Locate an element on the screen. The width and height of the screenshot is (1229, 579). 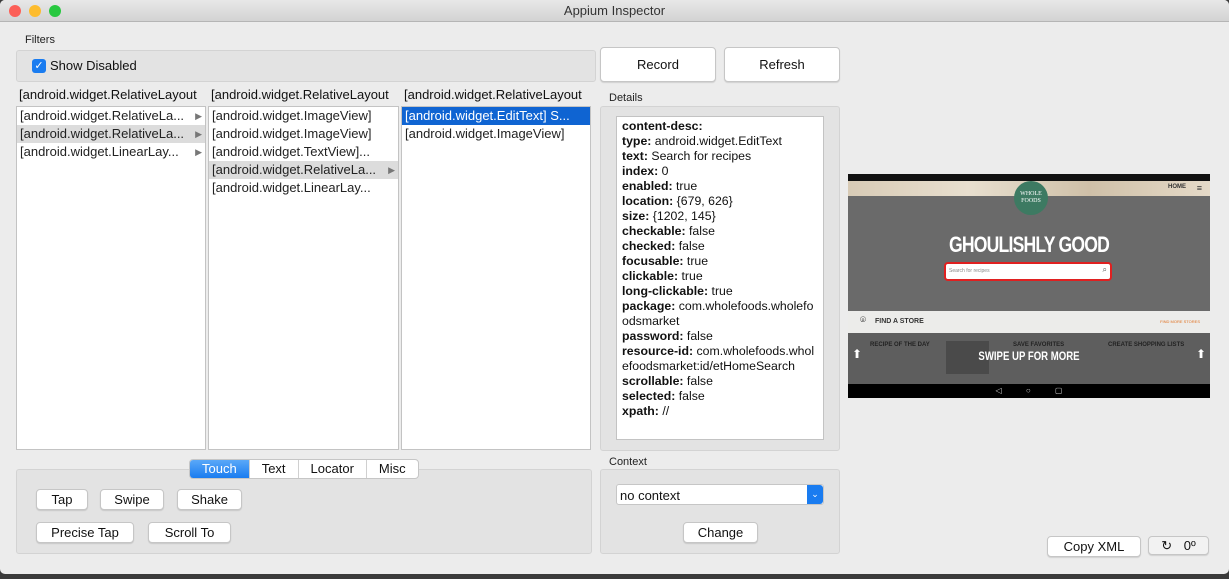
detail-value: android.widget.EditText is located at coordinates (716, 141).